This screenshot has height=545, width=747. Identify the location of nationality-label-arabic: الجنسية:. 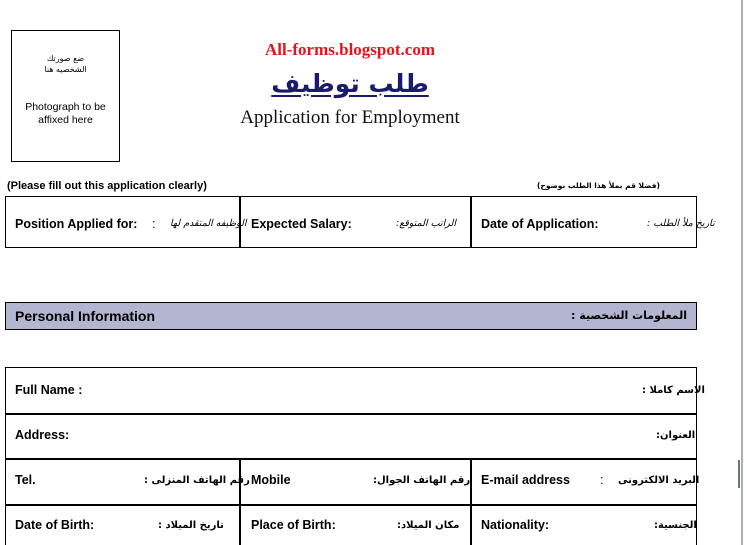
(675, 525).